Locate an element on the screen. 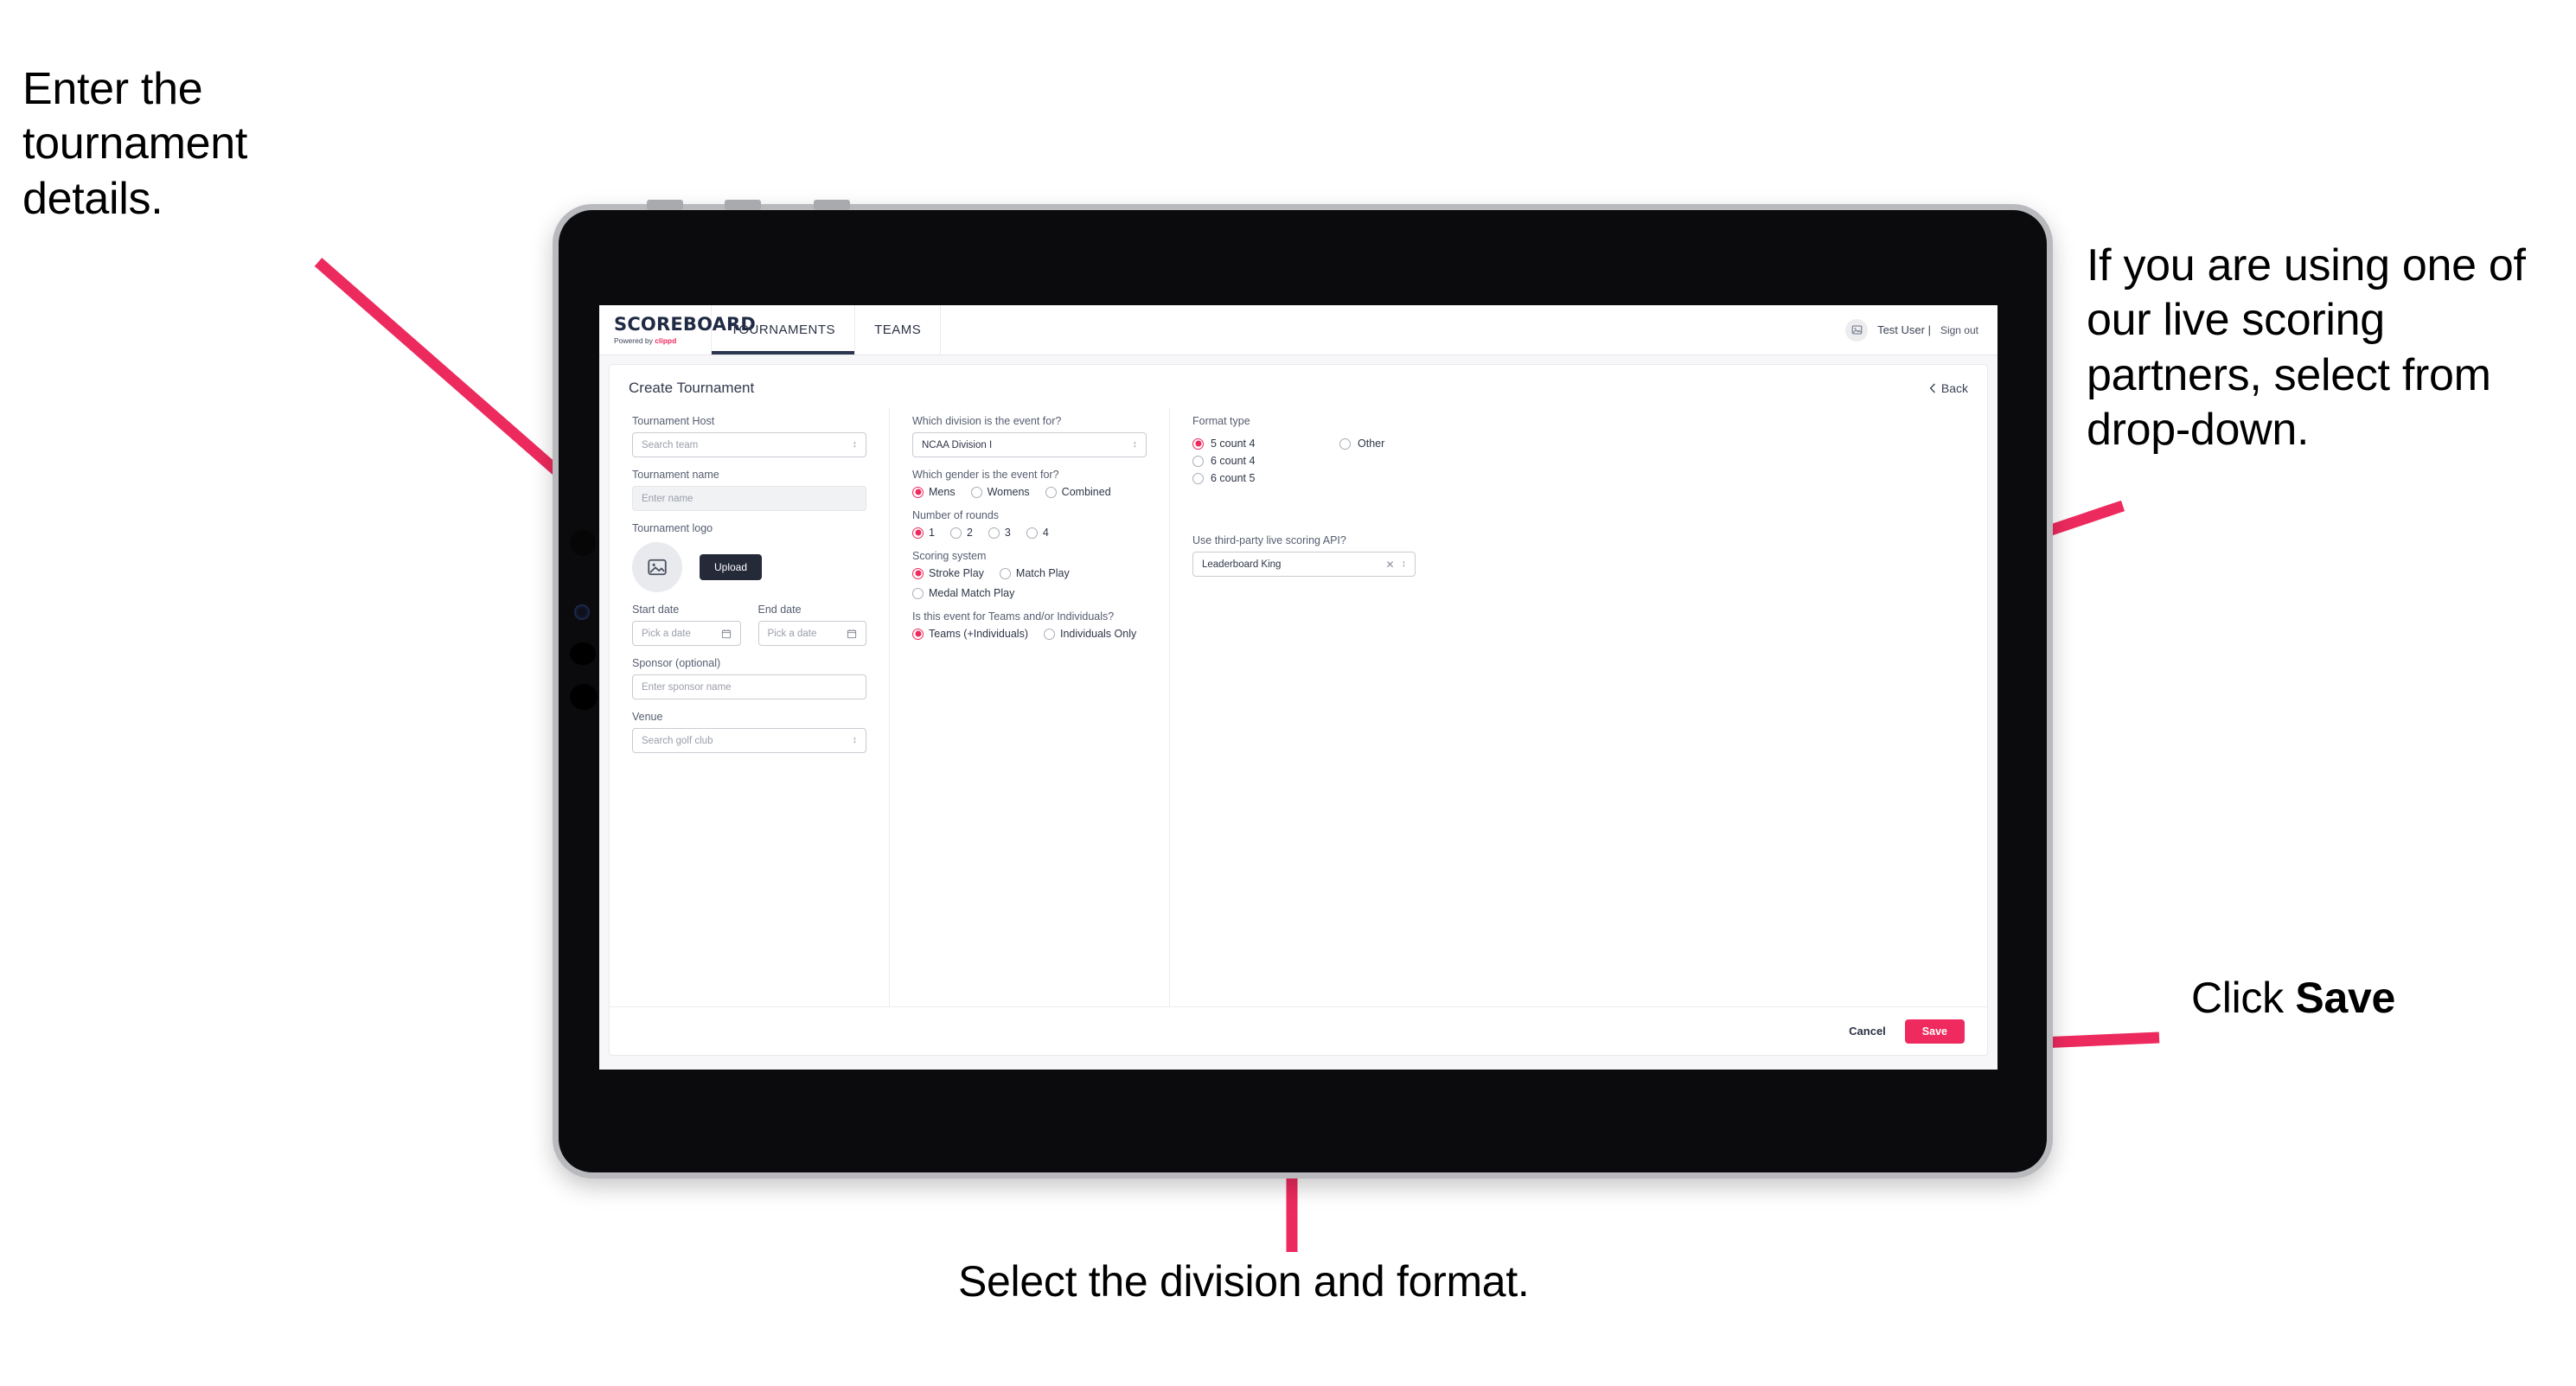 The height and width of the screenshot is (1386, 2576). card-footer: Cancel Save is located at coordinates (1298, 1030).